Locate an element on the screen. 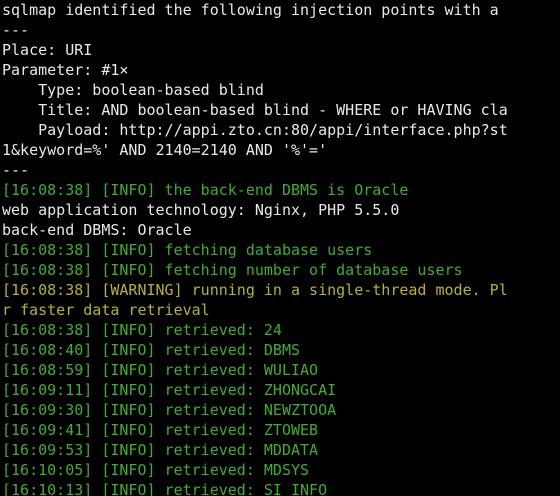 The image size is (560, 496). log-line-info: [16:08:38] [INFO] retrieved: 24 is located at coordinates (142, 330).